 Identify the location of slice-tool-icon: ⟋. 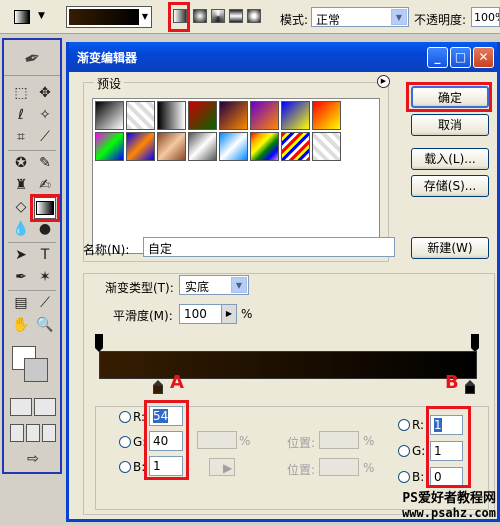
(45, 137).